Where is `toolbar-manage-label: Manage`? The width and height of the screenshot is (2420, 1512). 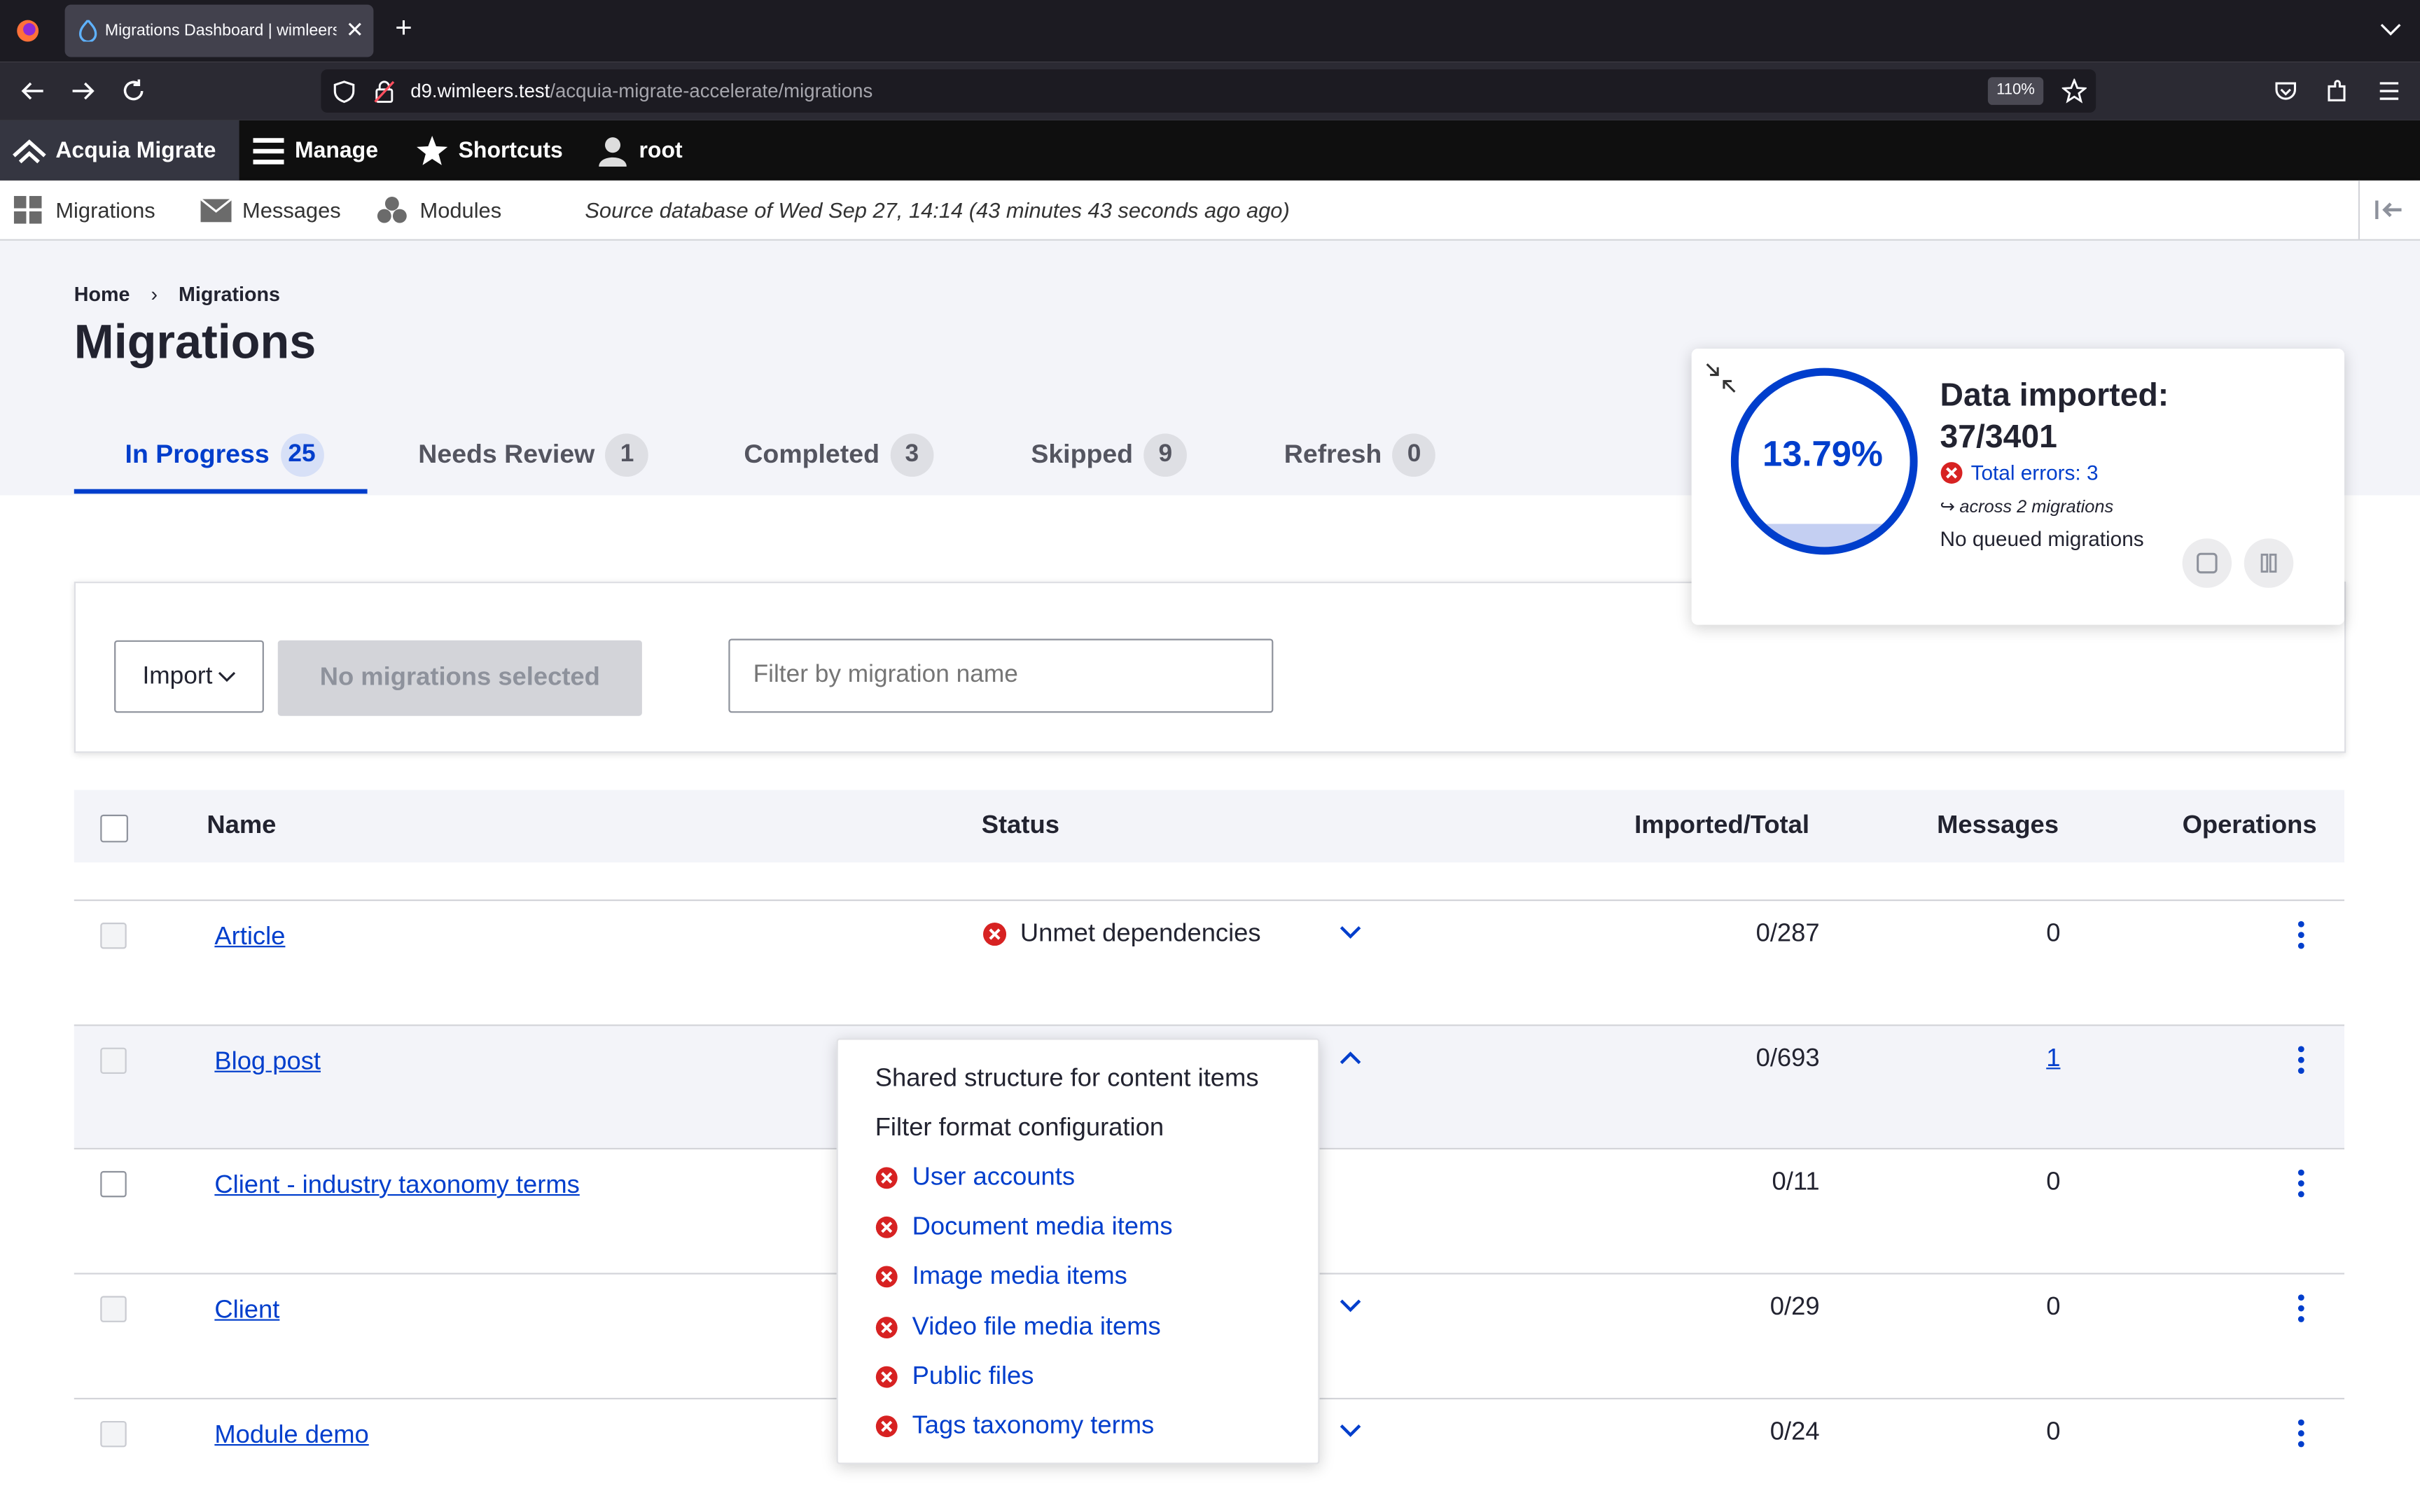 toolbar-manage-label: Manage is located at coordinates (336, 150).